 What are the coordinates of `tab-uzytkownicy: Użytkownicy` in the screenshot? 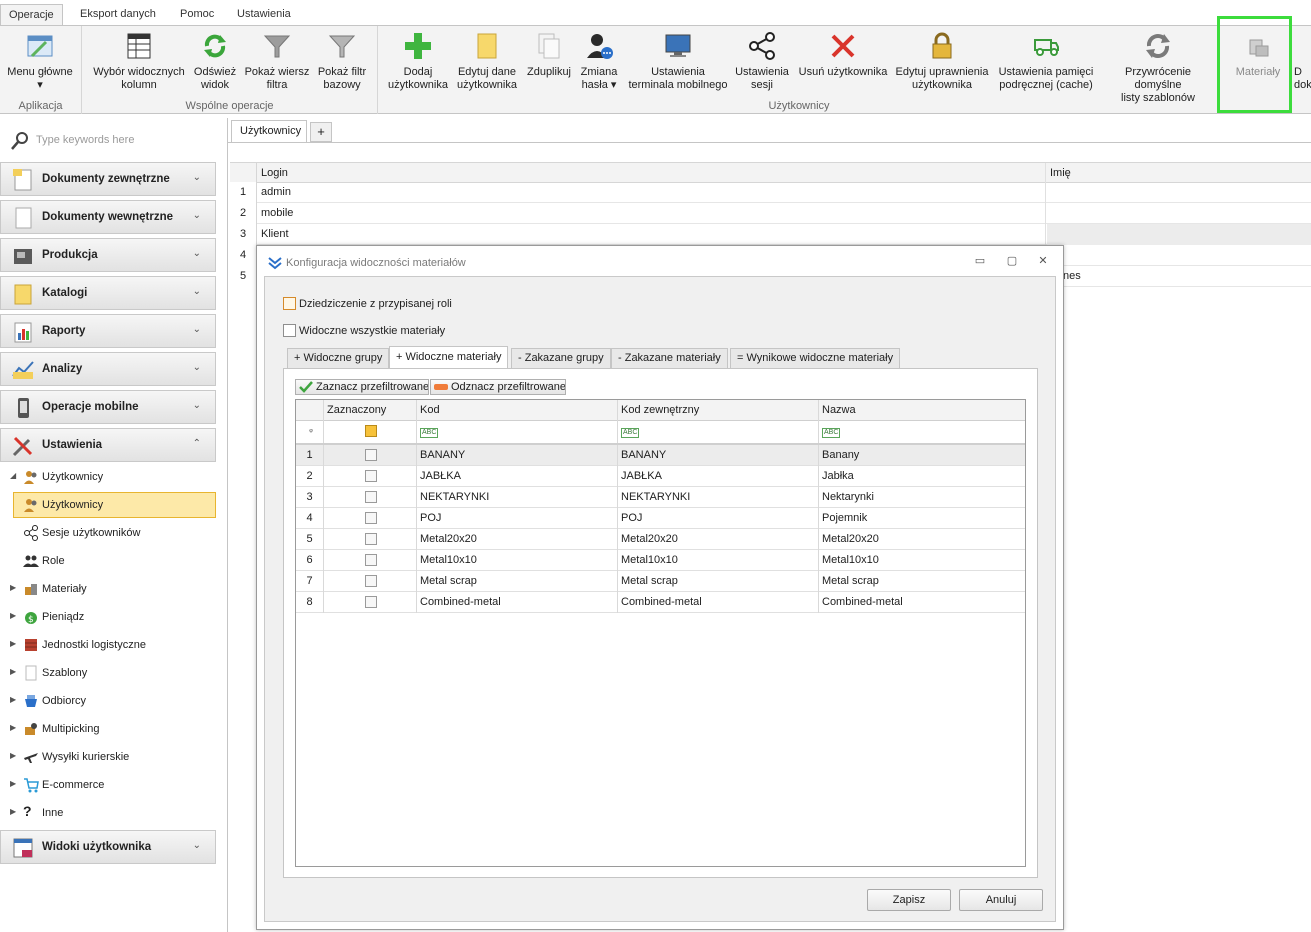 It's located at (269, 131).